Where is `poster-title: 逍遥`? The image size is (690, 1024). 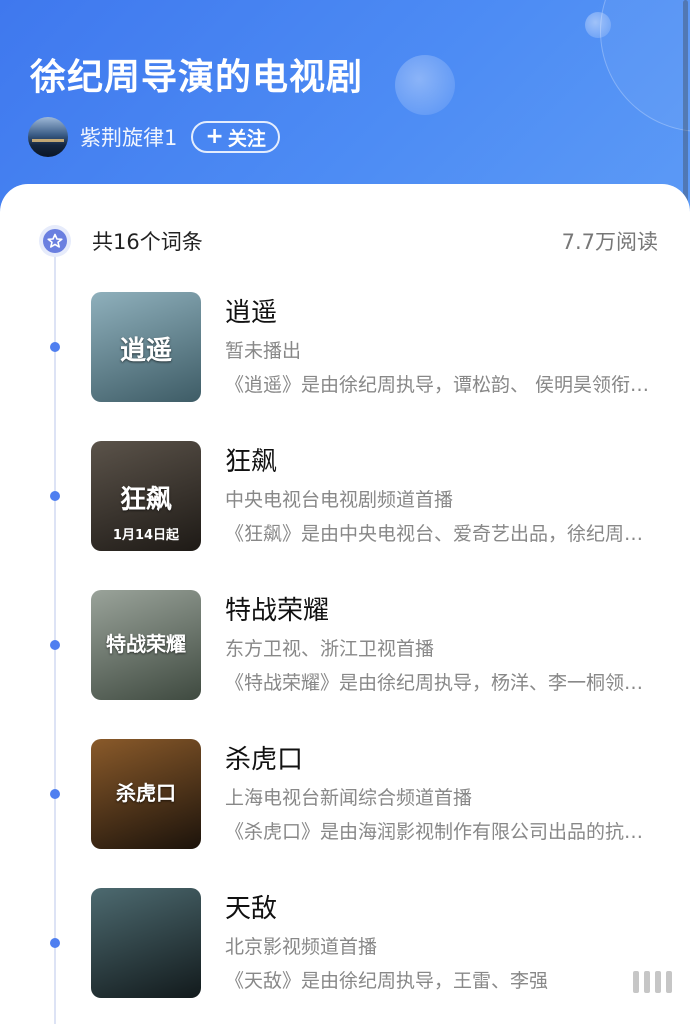
poster-title: 逍遥 is located at coordinates (145, 351).